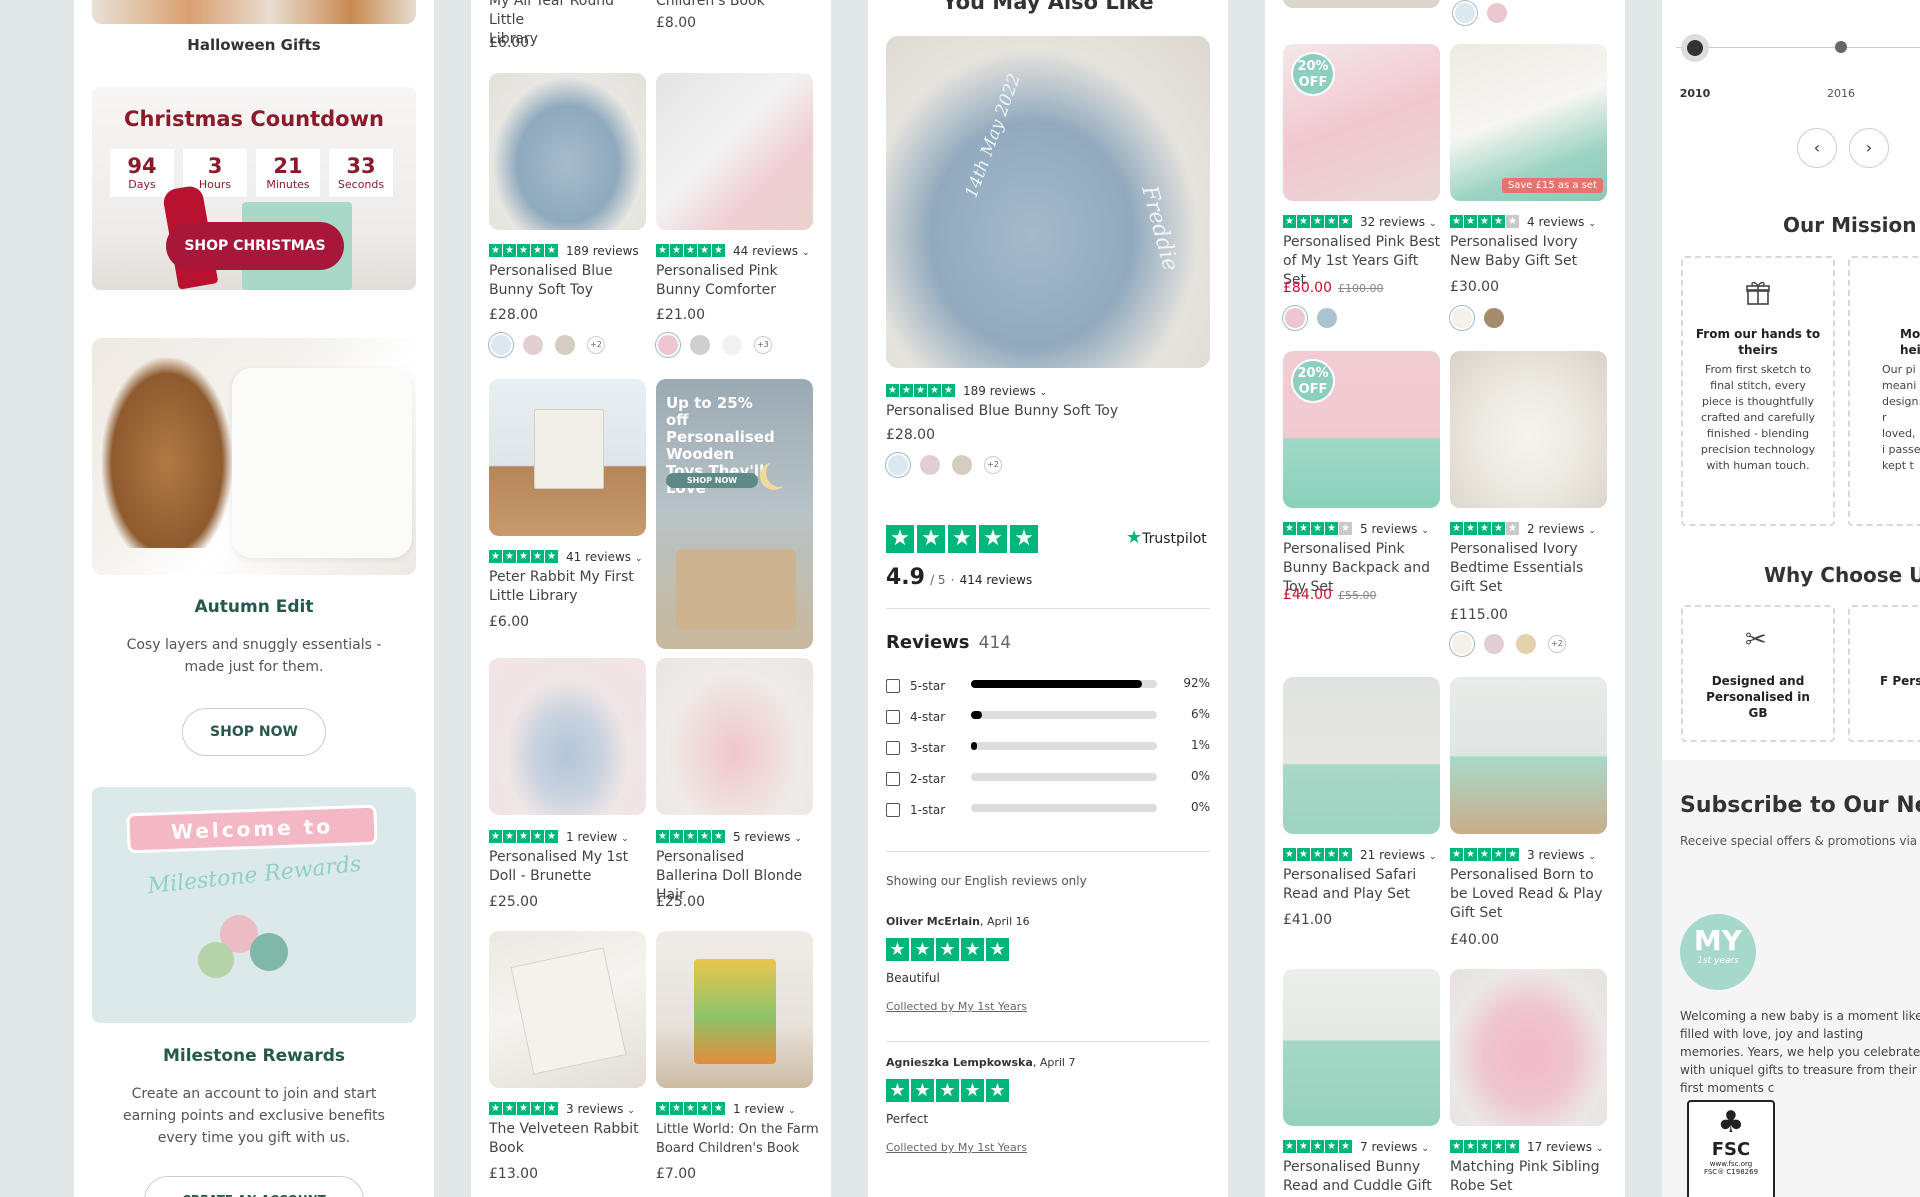 The image size is (1920, 1197). What do you see at coordinates (254, 45) in the screenshot?
I see `halloween-gifts-label: Halloween Gifts` at bounding box center [254, 45].